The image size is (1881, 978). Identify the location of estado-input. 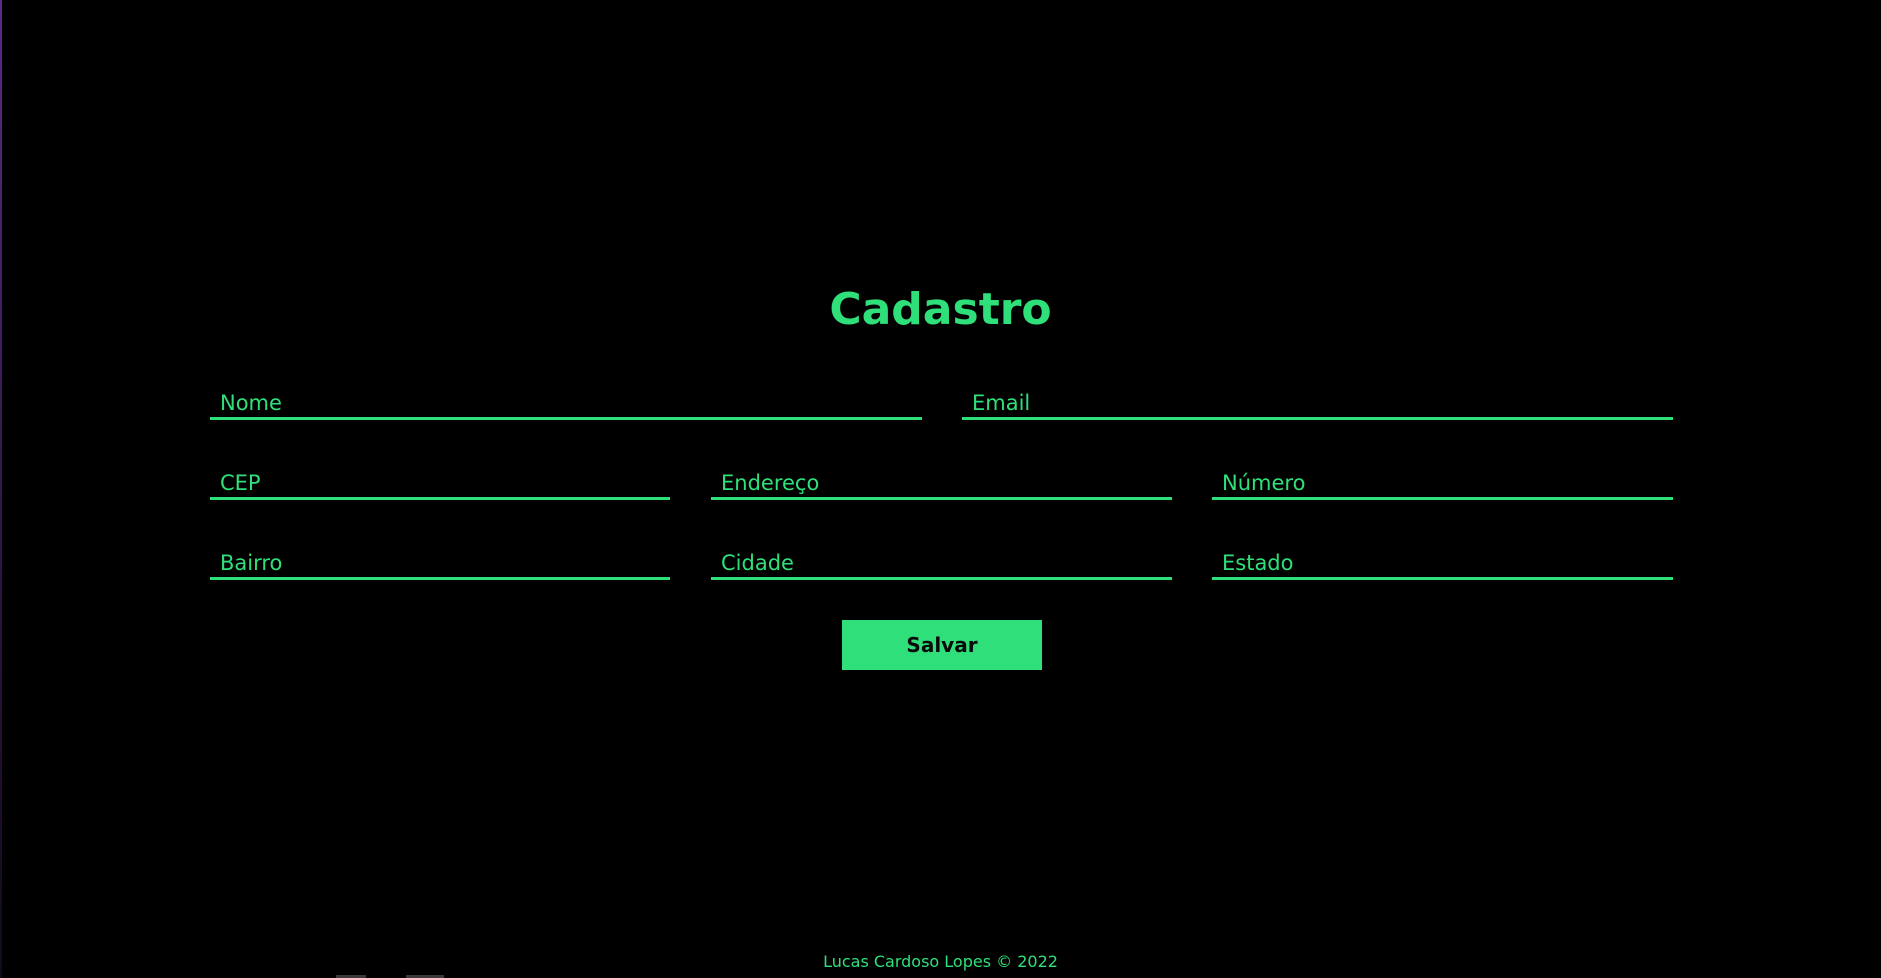
(1442, 558).